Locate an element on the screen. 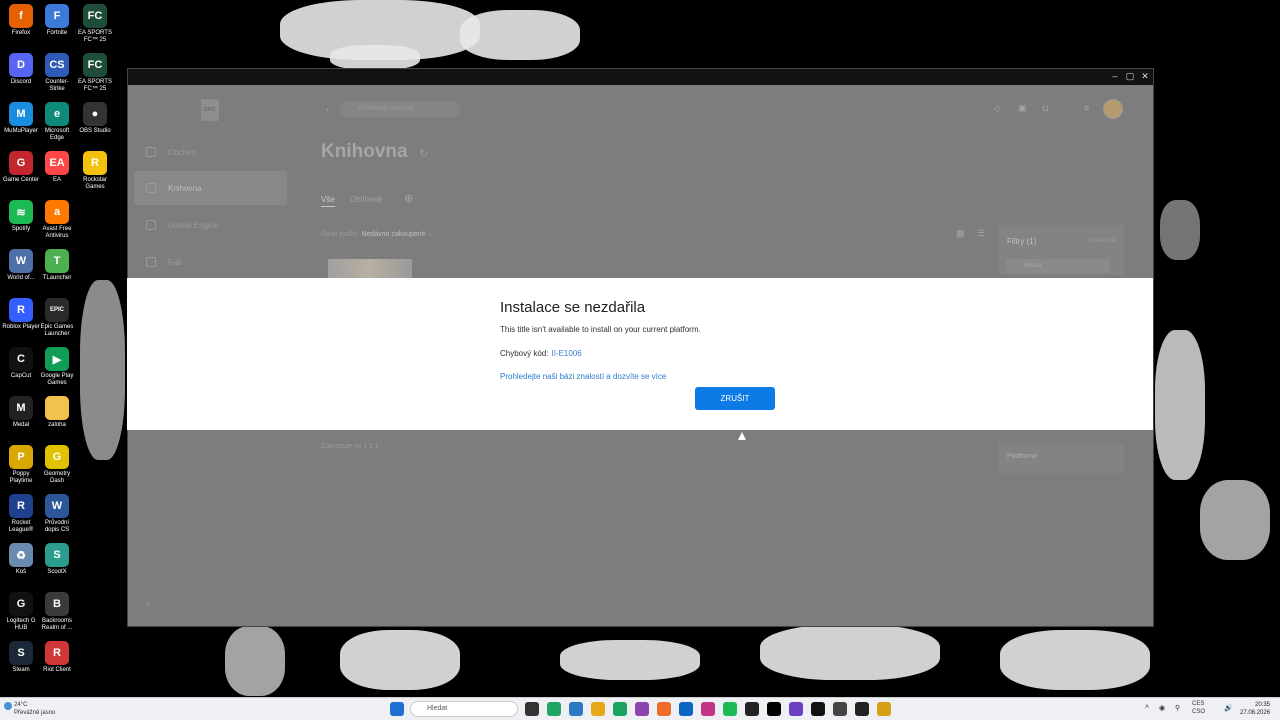 Image resolution: width=1280 pixels, height=720 pixels. start-icon is located at coordinates (397, 709).